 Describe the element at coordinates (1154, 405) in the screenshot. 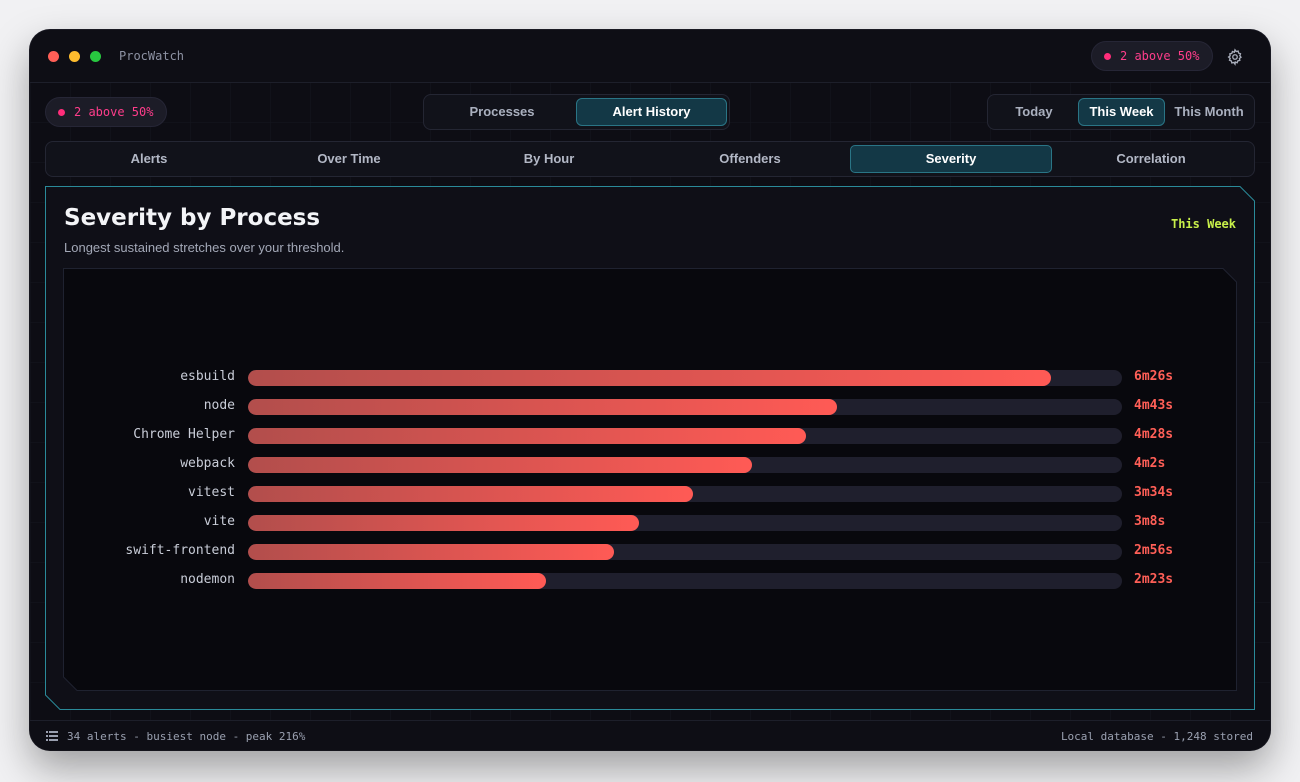

I see `bar-value-label: 4m43s` at that location.